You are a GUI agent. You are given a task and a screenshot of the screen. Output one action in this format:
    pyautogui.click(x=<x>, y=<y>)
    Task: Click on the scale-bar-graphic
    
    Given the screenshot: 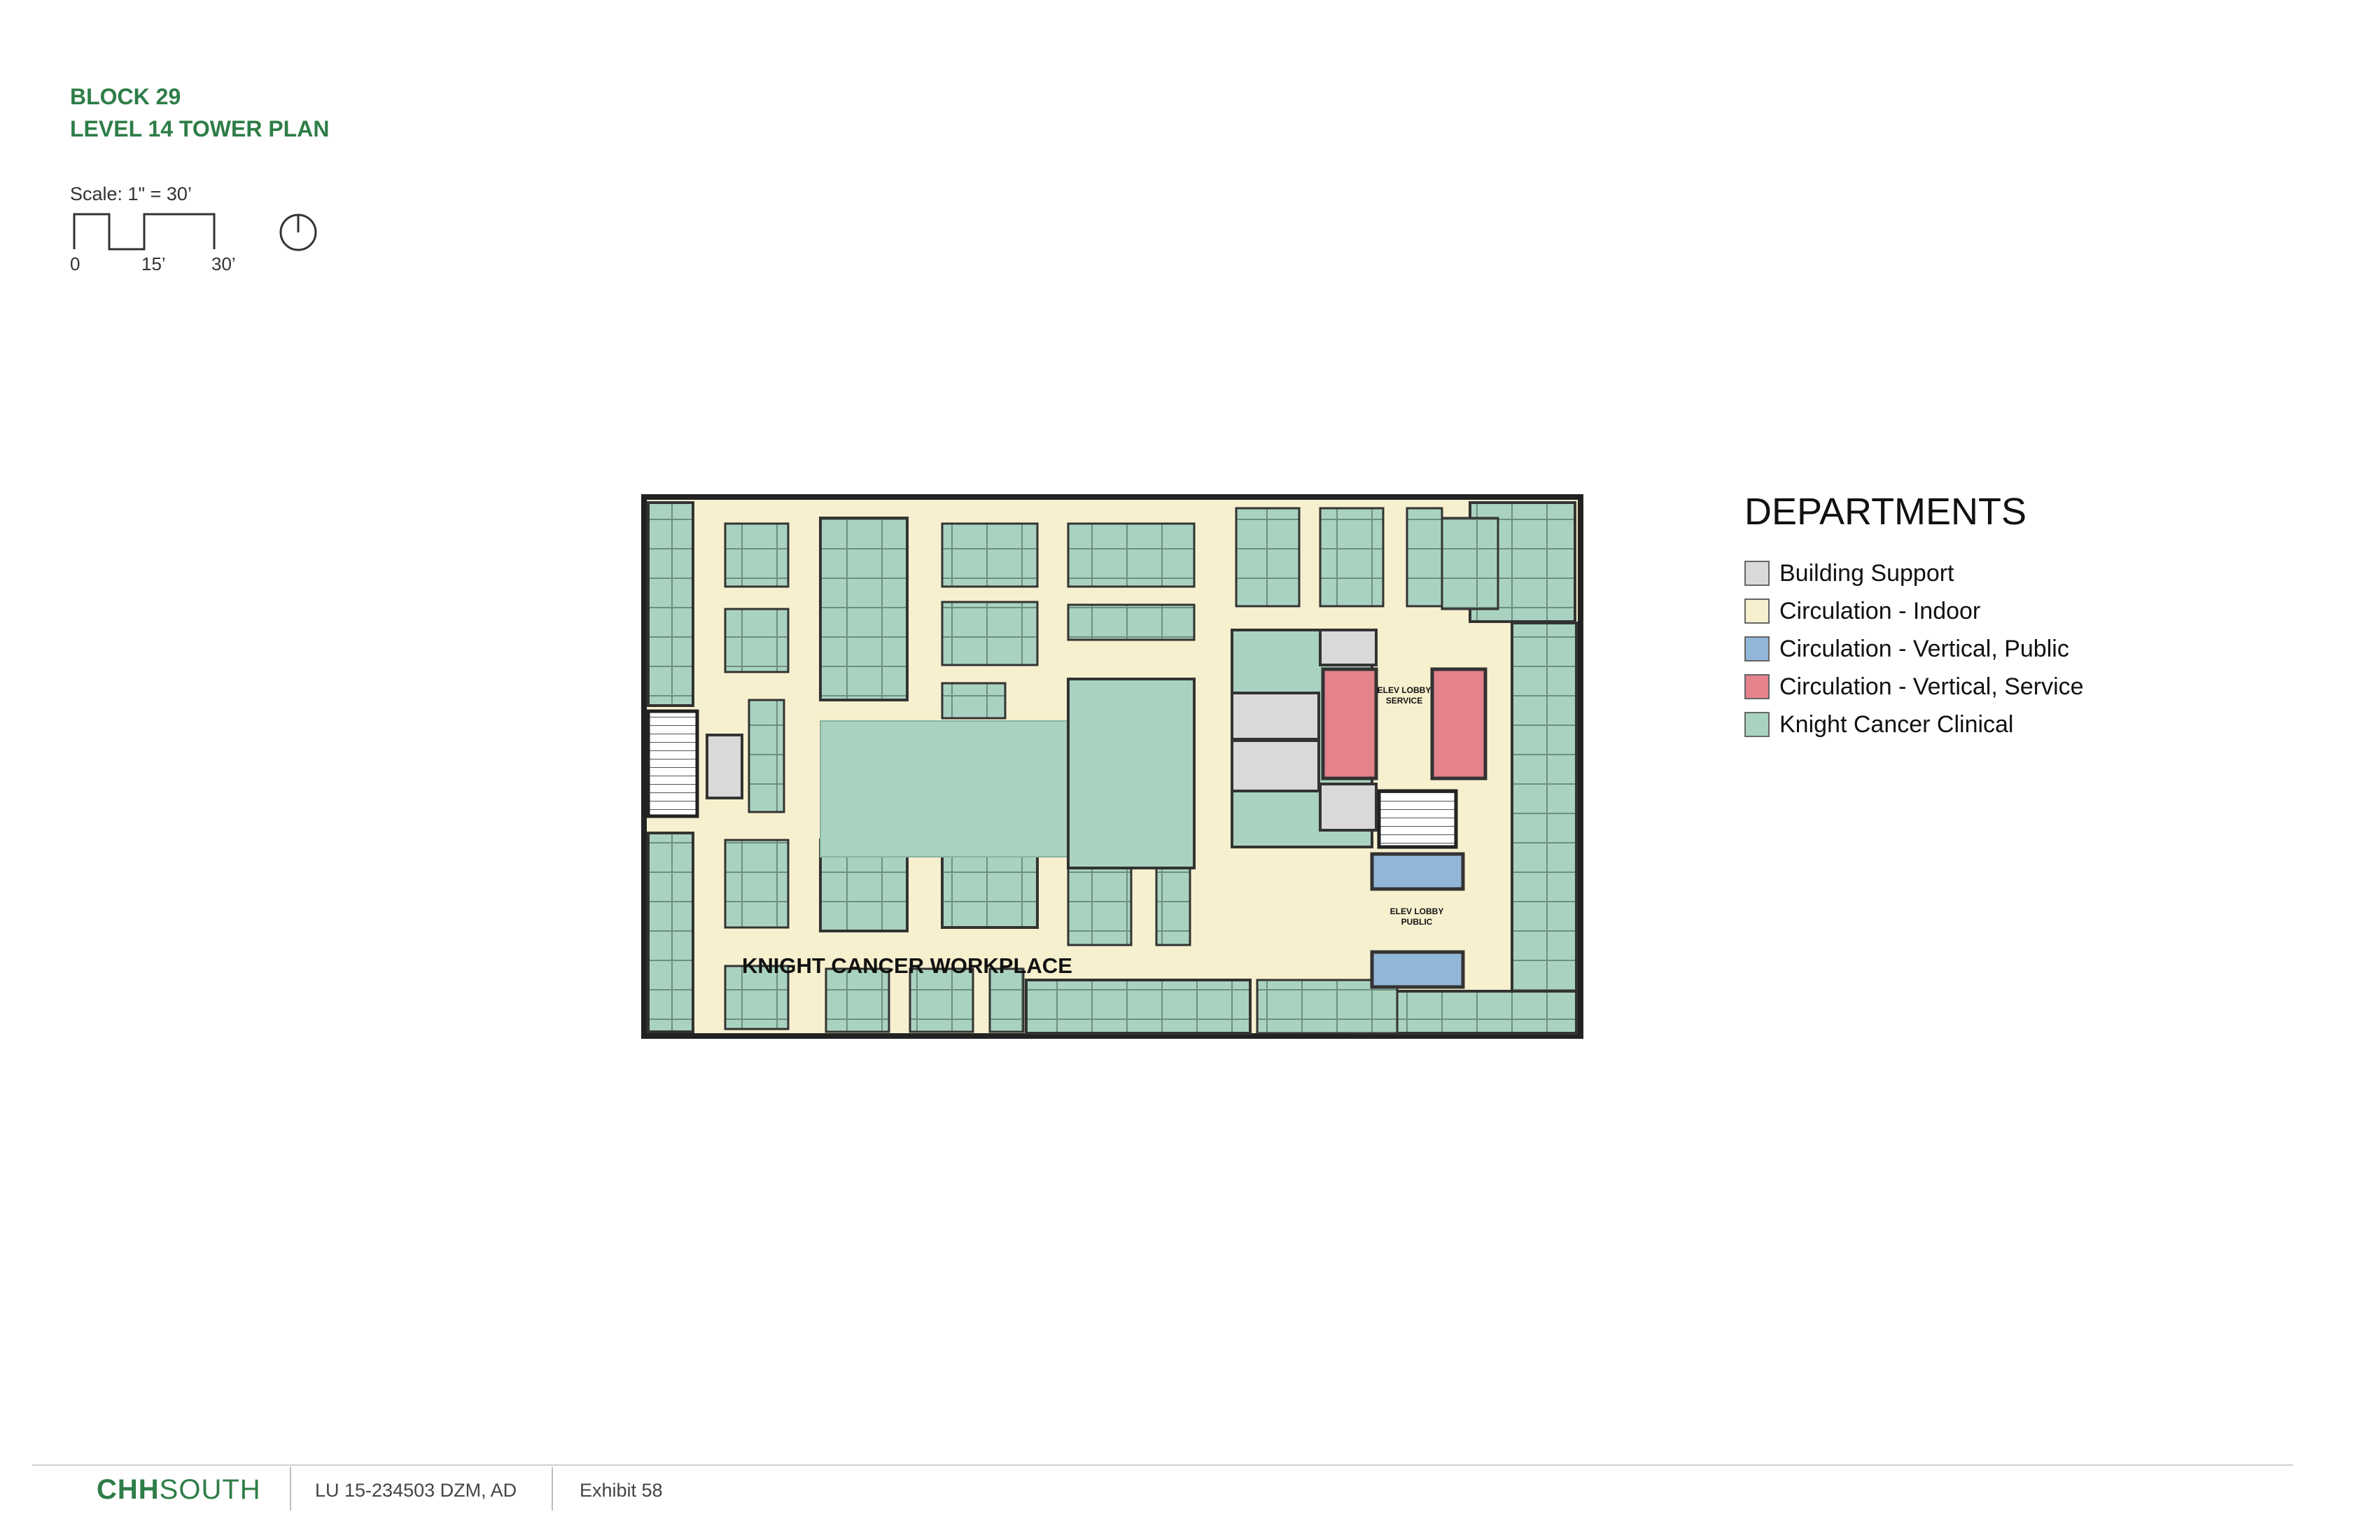 What is the action you would take?
    pyautogui.click(x=144, y=232)
    